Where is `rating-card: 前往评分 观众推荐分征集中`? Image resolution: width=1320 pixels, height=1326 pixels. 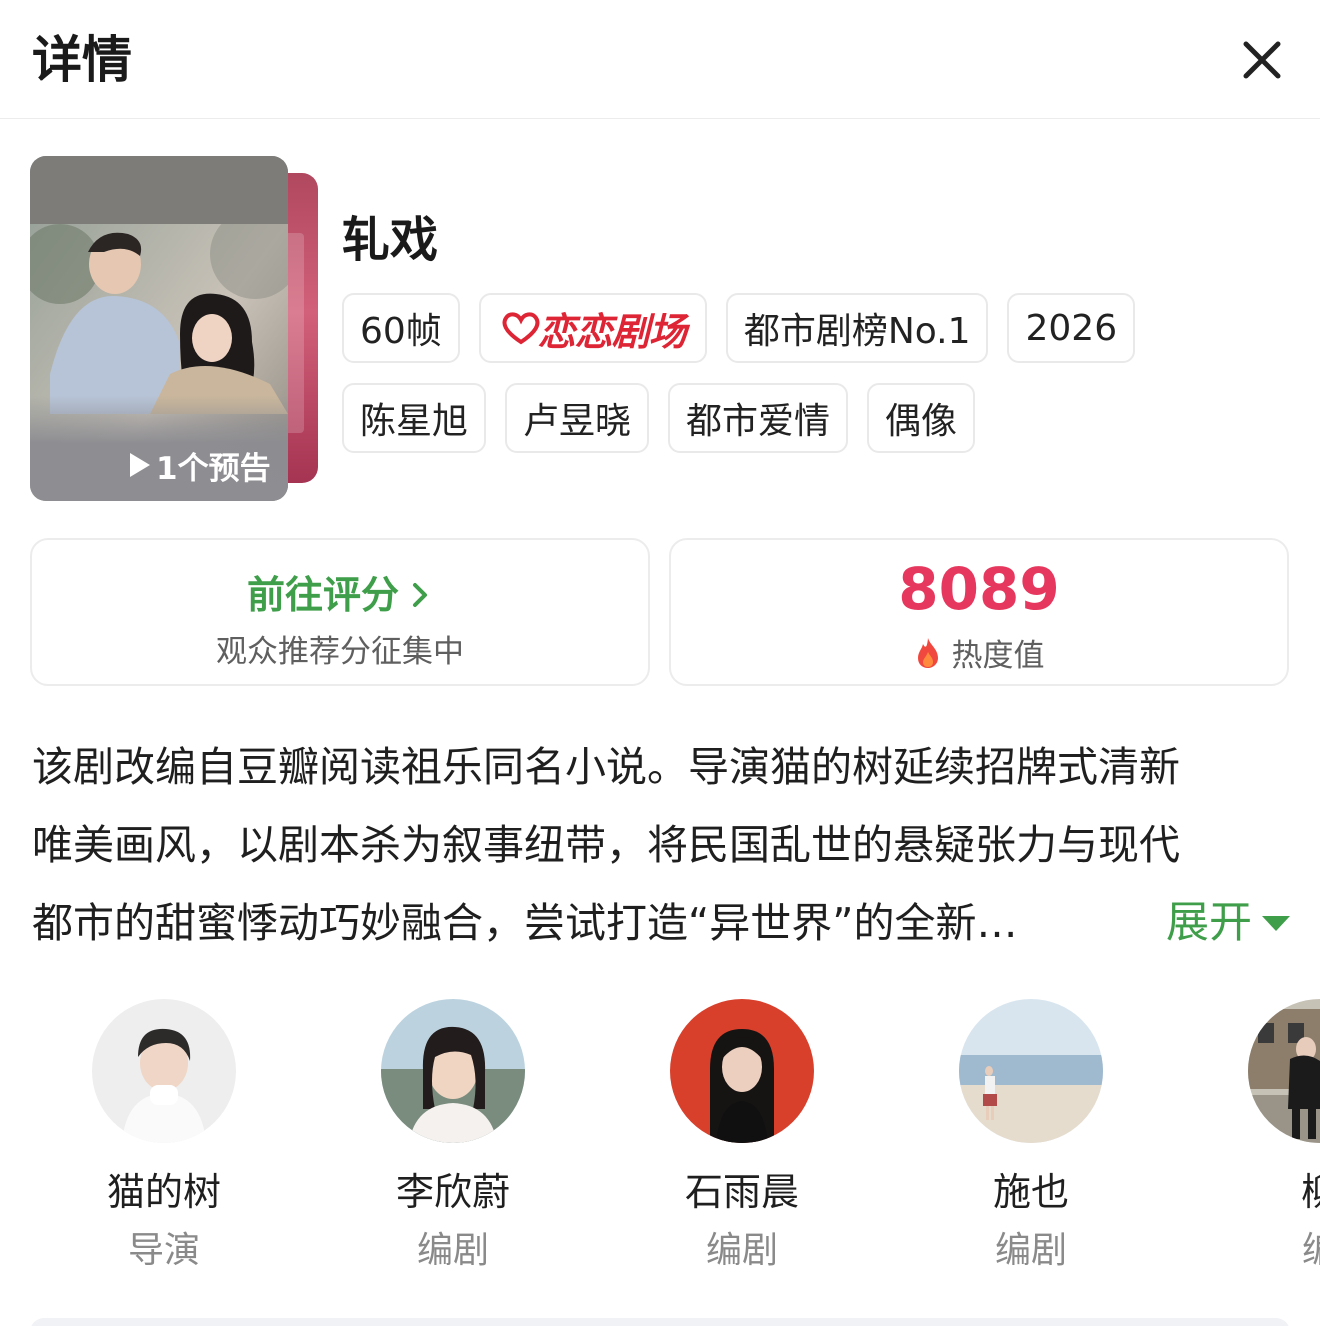 rating-card: 前往评分 观众推荐分征集中 is located at coordinates (340, 612).